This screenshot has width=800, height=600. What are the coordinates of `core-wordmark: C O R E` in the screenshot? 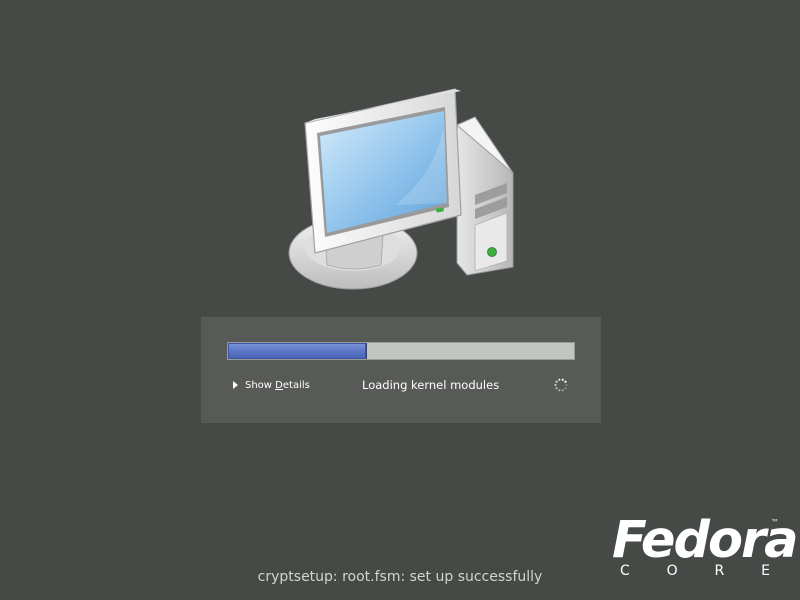 It's located at (695, 571).